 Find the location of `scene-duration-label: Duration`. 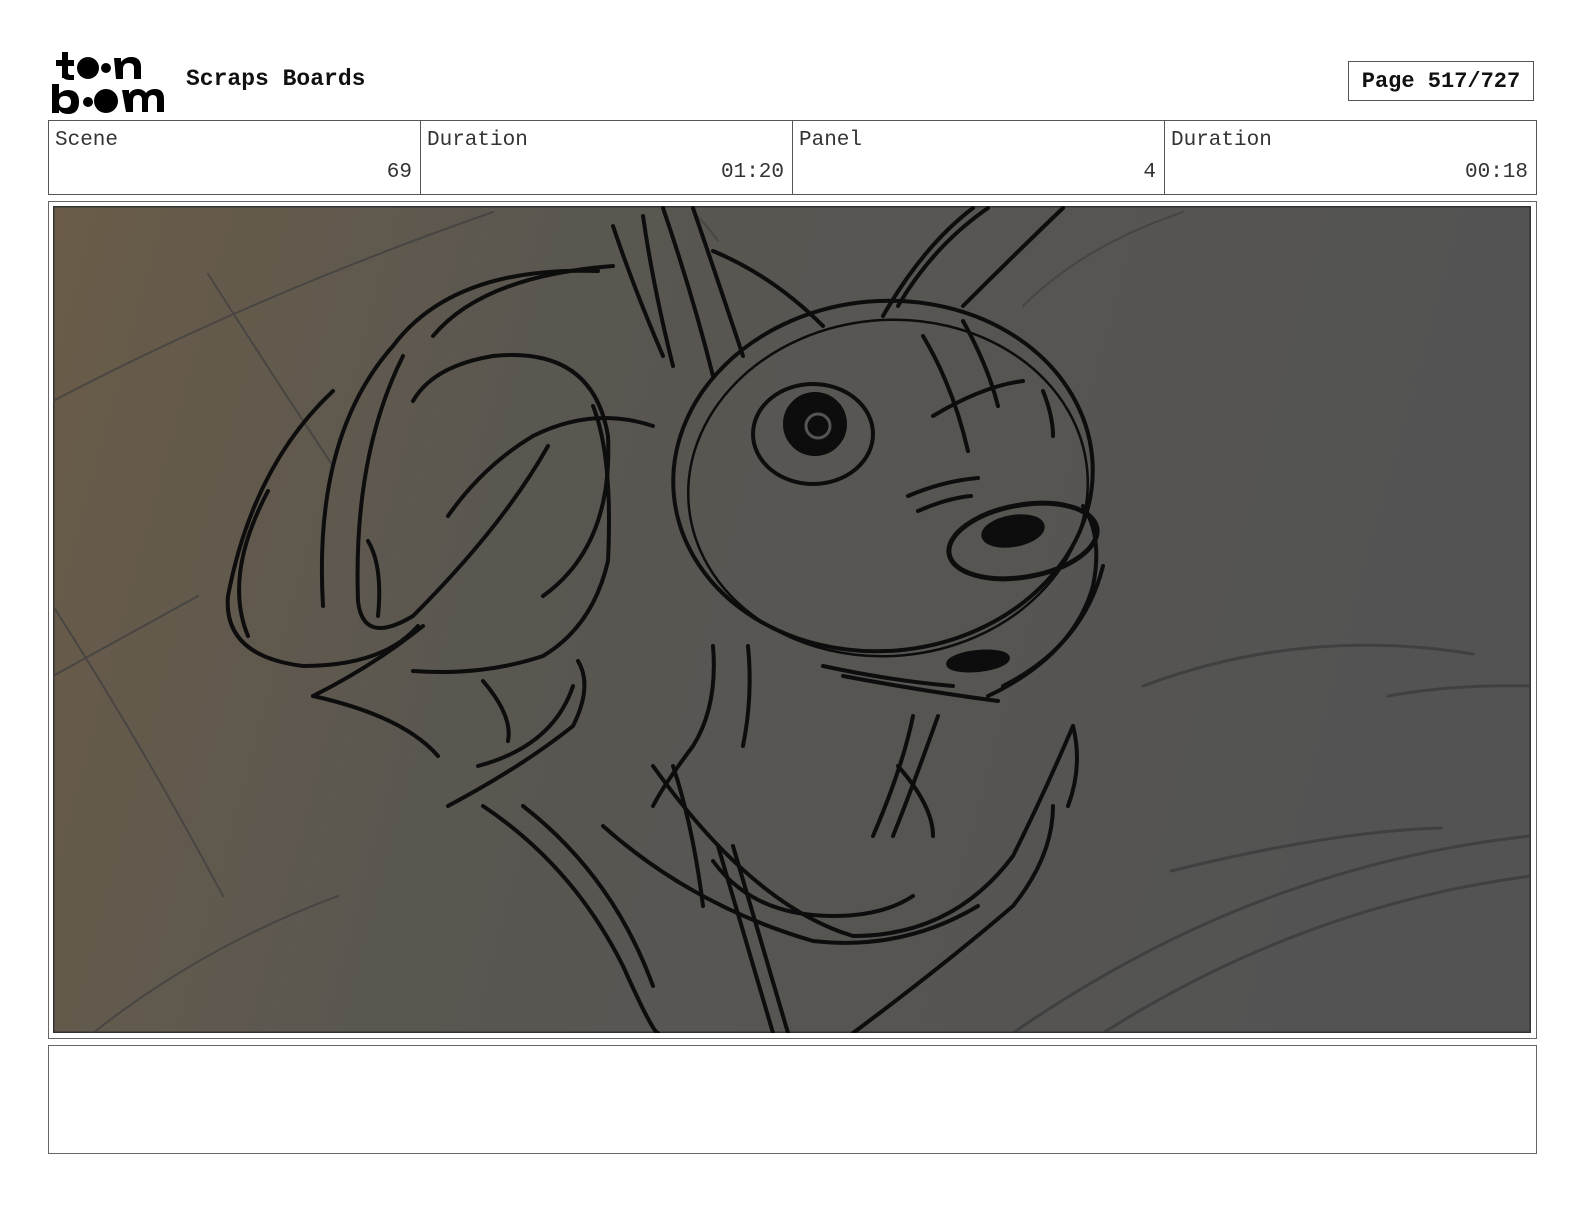

scene-duration-label: Duration is located at coordinates (477, 140).